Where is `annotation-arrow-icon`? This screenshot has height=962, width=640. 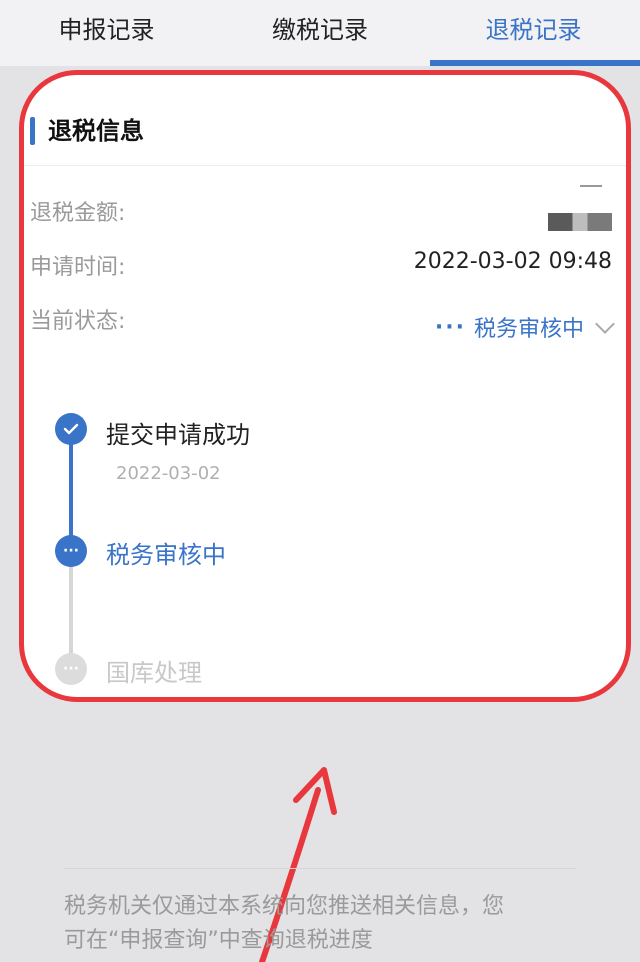
annotation-arrow-icon is located at coordinates (298, 864).